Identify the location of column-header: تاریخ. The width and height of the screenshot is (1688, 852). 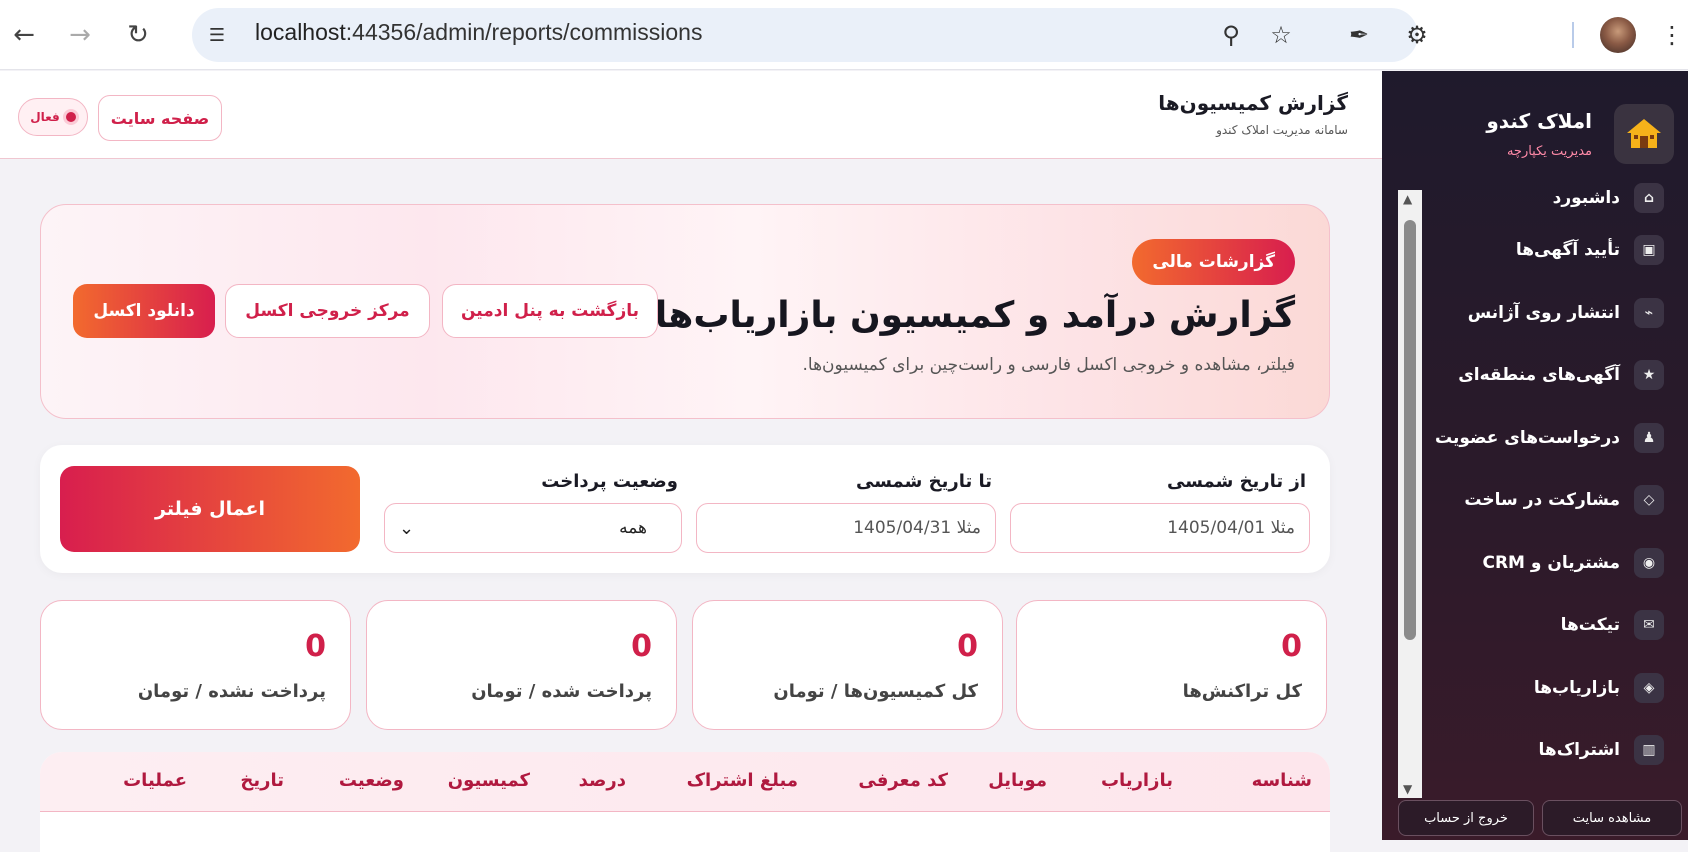
(262, 780).